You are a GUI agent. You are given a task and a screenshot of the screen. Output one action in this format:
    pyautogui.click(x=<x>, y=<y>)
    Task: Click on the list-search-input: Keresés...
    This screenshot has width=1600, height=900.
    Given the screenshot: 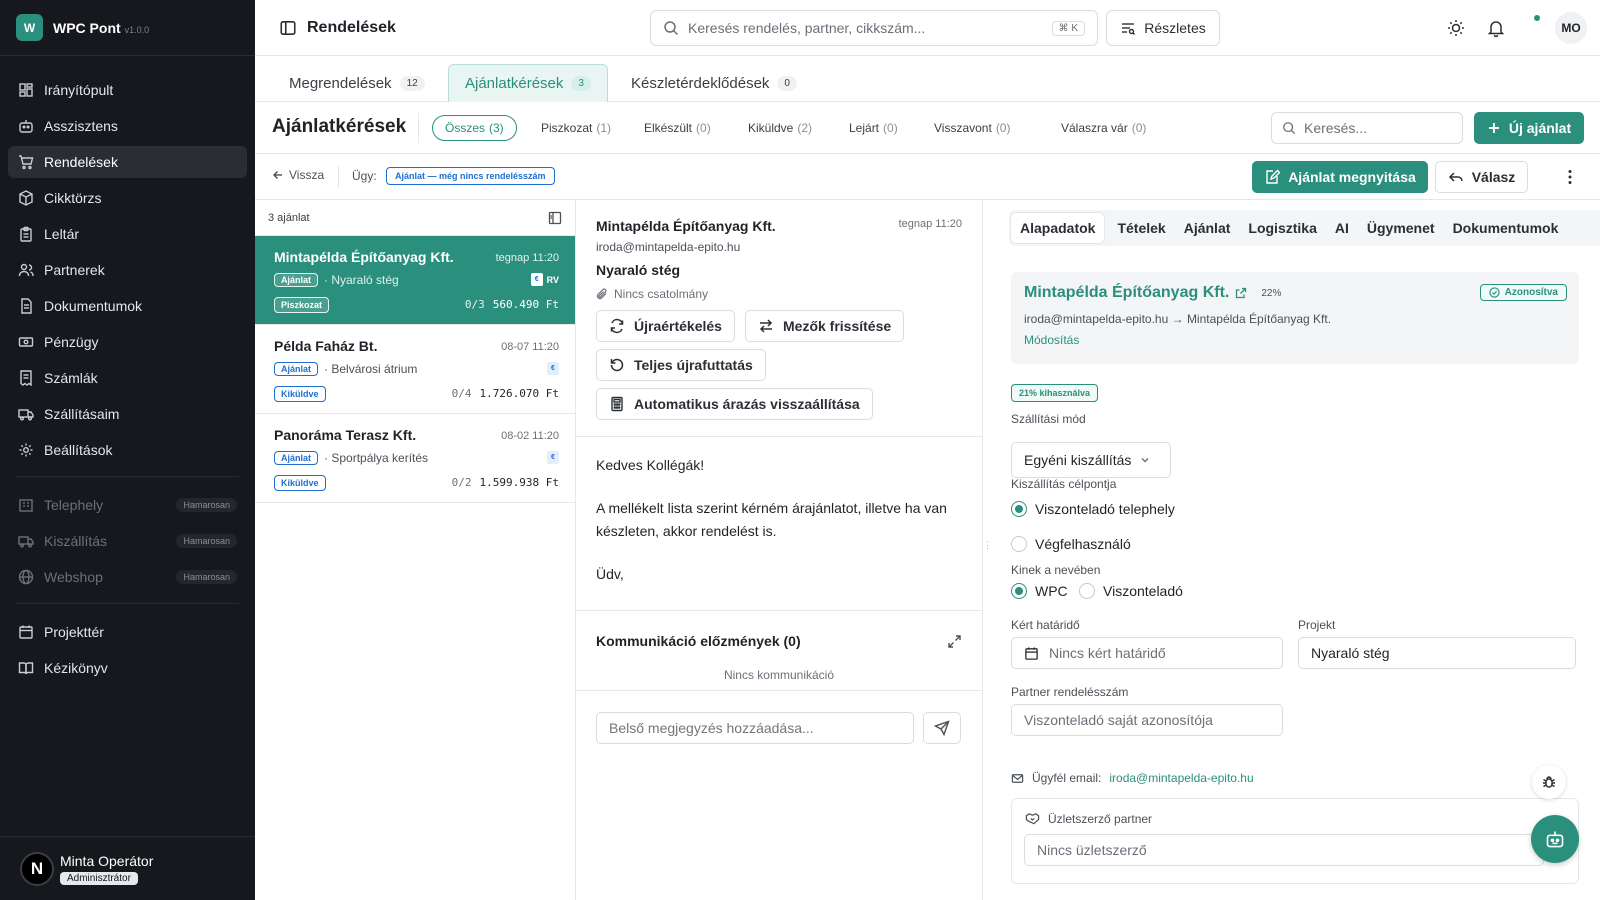 What is the action you would take?
    pyautogui.click(x=1367, y=128)
    